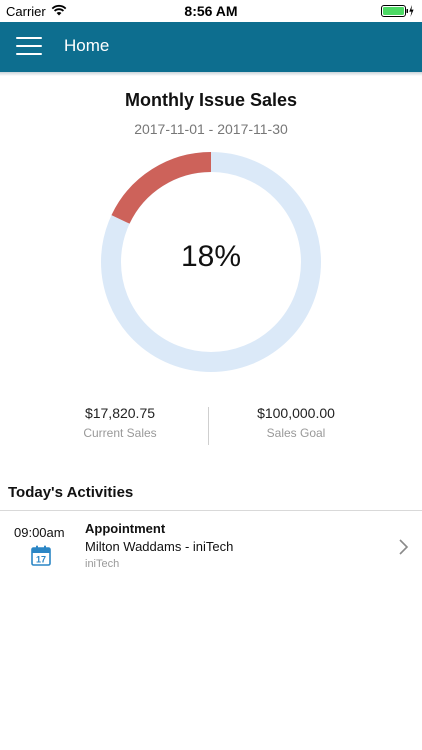  Describe the element at coordinates (29, 47) in the screenshot. I see `hamburger-menu-icon` at that location.